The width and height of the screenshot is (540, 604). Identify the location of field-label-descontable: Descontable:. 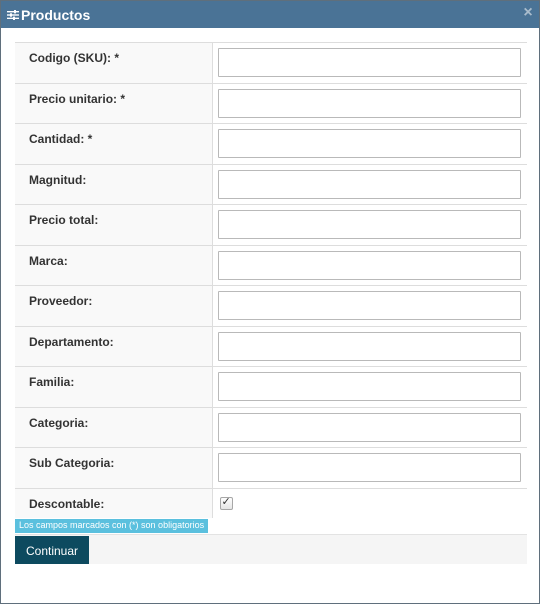
(114, 502).